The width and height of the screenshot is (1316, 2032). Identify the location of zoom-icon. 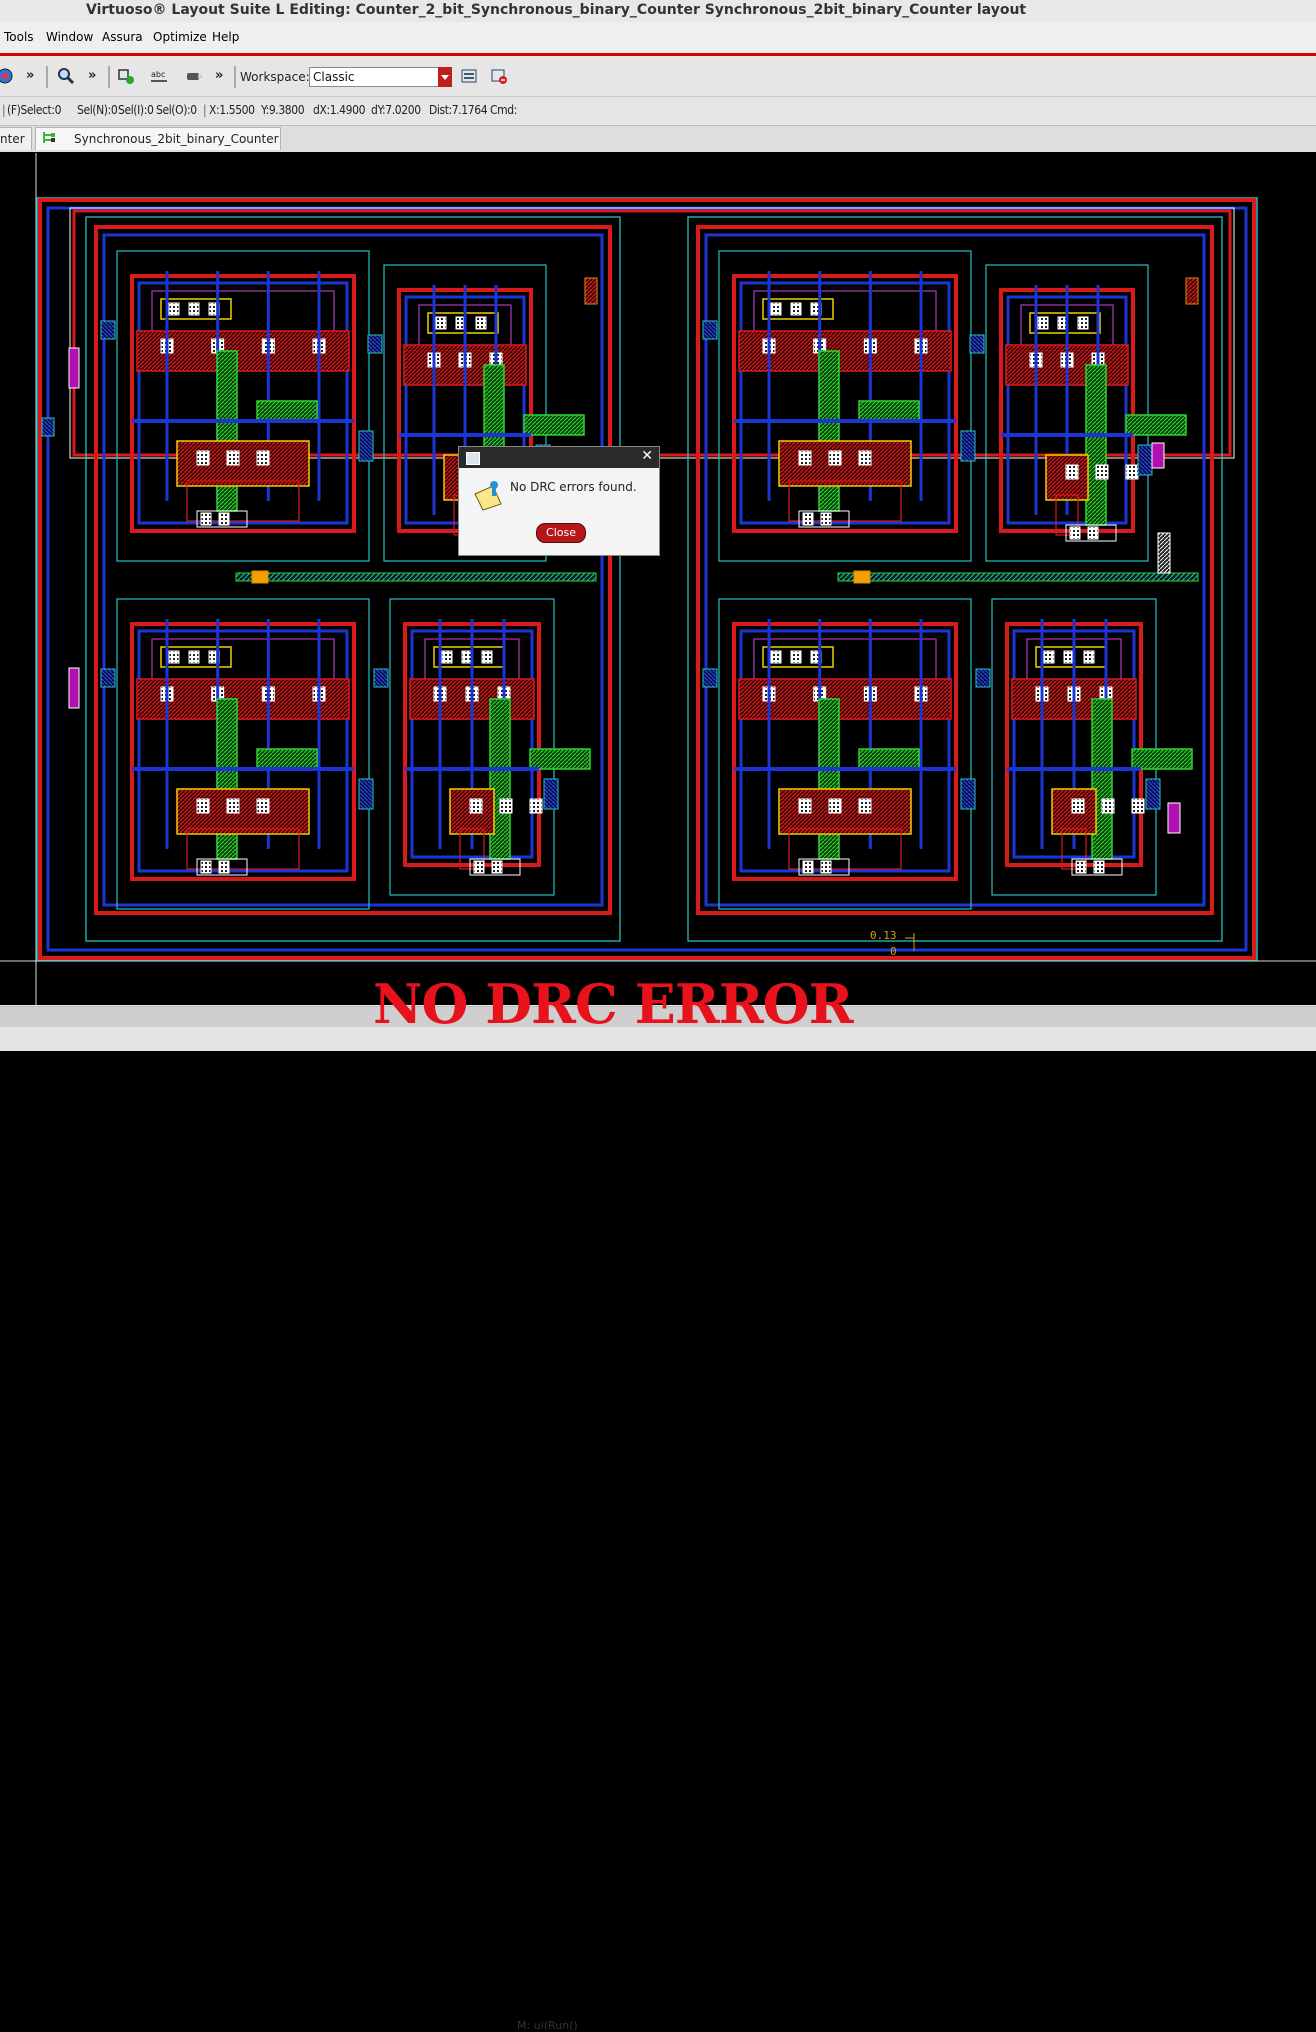
(66, 76).